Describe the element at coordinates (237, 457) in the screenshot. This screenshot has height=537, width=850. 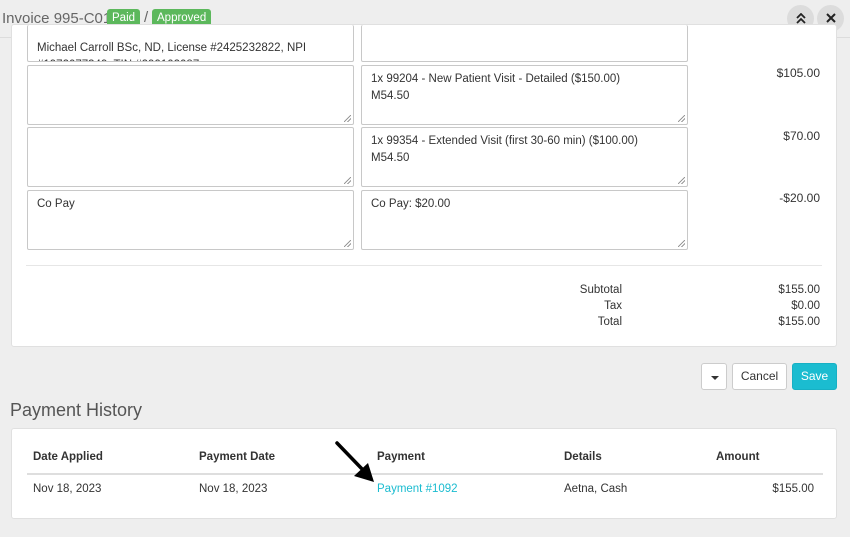
I see `column-header-payment-date: Payment Date` at that location.